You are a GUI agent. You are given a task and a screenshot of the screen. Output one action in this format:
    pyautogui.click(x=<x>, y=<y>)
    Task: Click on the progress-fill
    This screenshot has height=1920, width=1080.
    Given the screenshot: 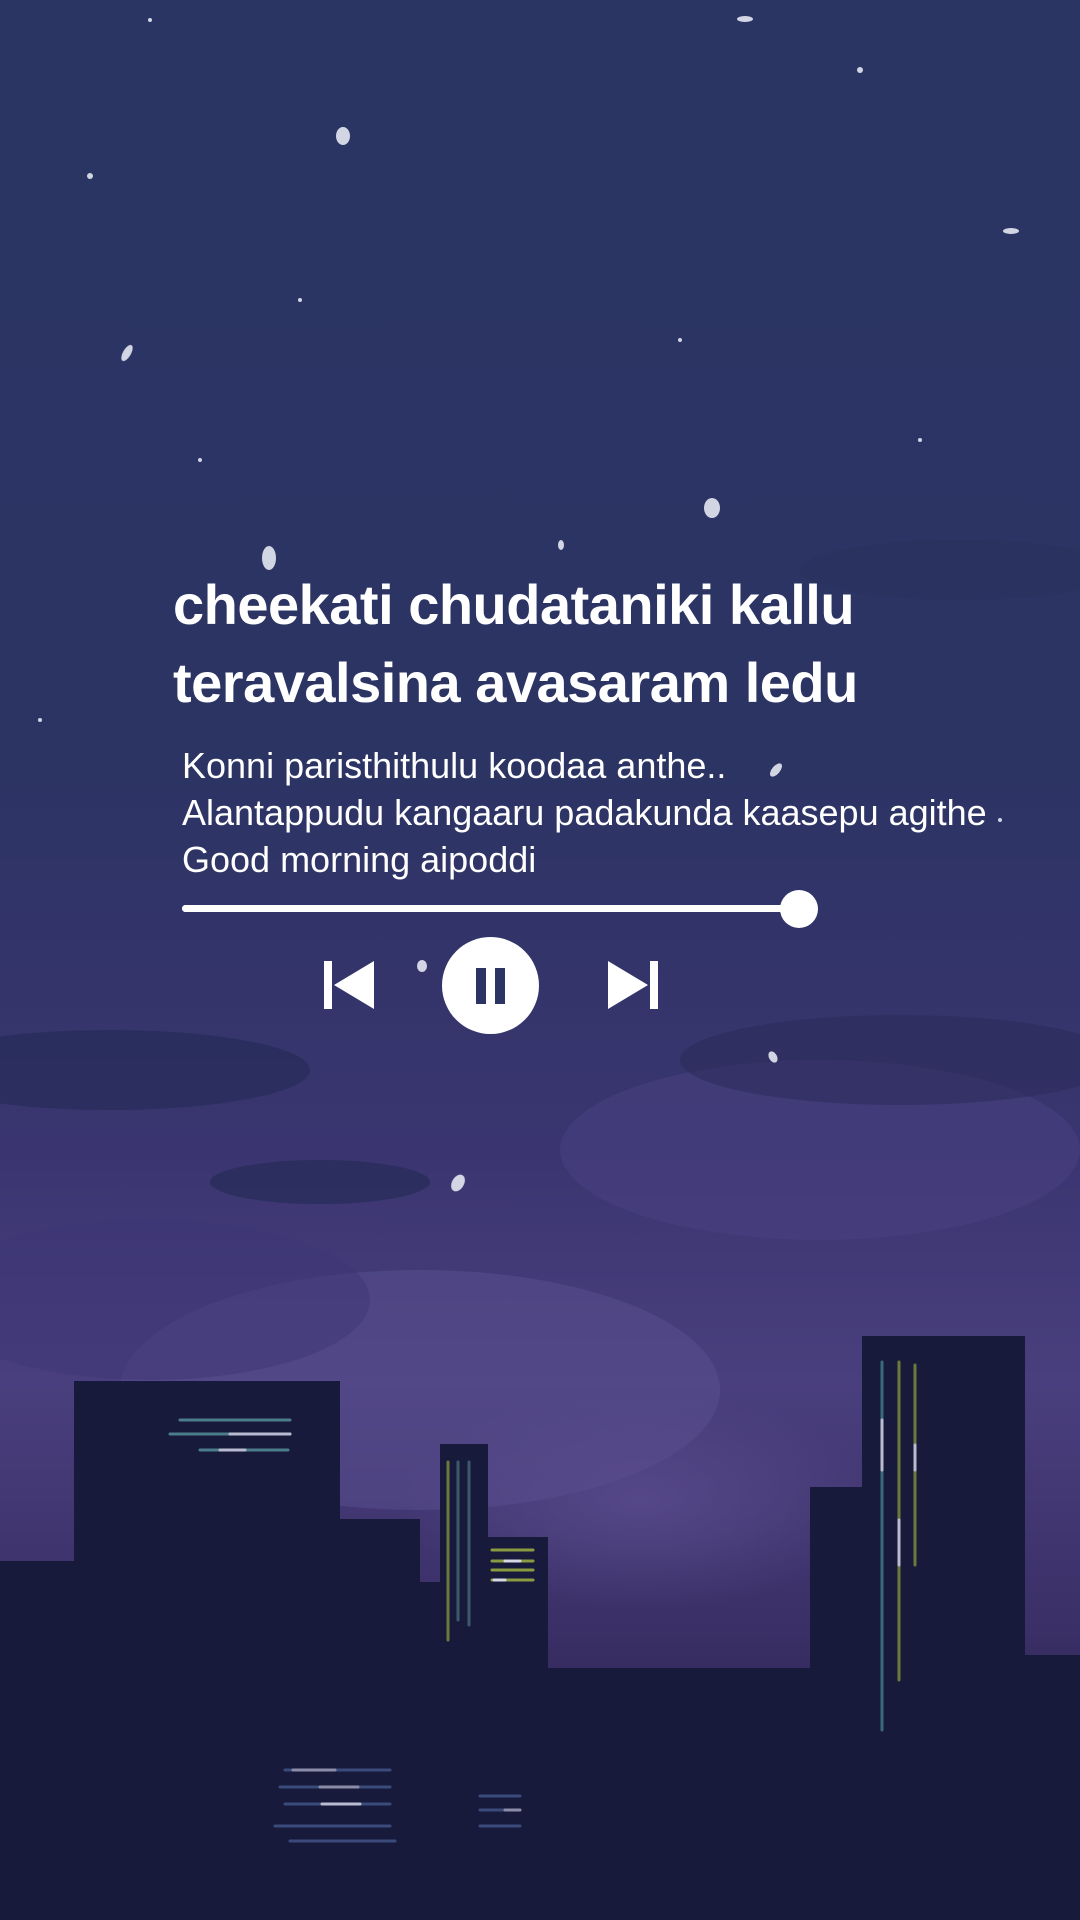 What is the action you would take?
    pyautogui.click(x=490, y=908)
    